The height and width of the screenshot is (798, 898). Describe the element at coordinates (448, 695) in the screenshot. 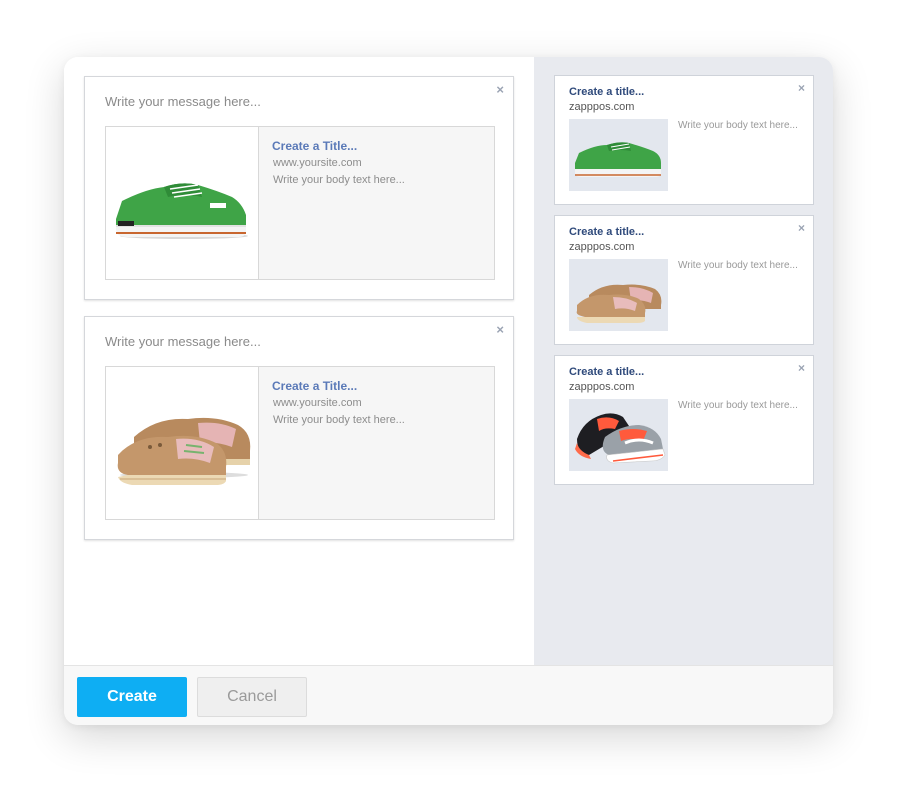

I see `dialog-footer: Create Cancel` at that location.